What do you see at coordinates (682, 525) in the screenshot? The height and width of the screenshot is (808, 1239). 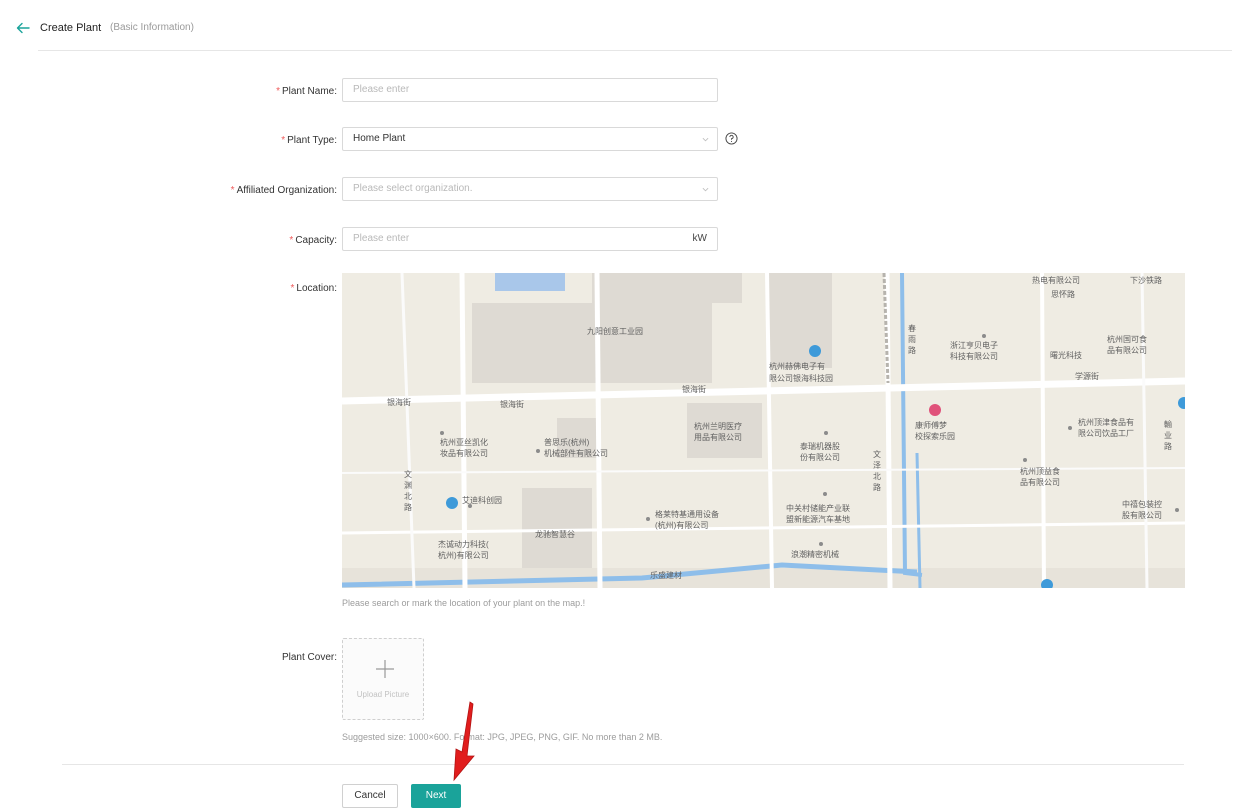 I see `map-label: (杭州)有限公司` at bounding box center [682, 525].